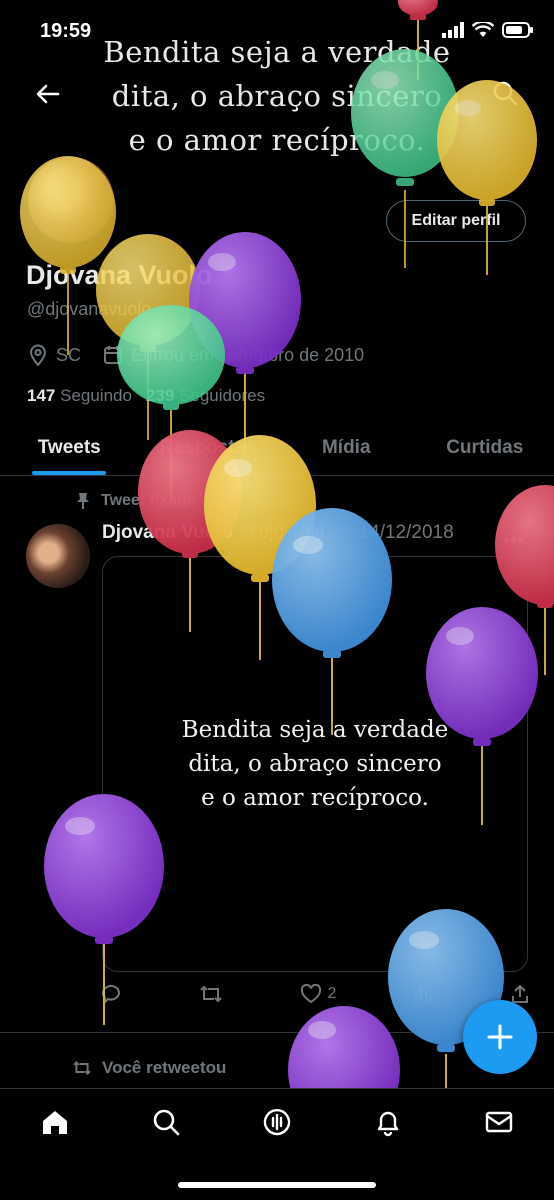 The width and height of the screenshot is (554, 1200). I want to click on profile-tabs: Tweets Respostas Mídia Curtidas, so click(277, 448).